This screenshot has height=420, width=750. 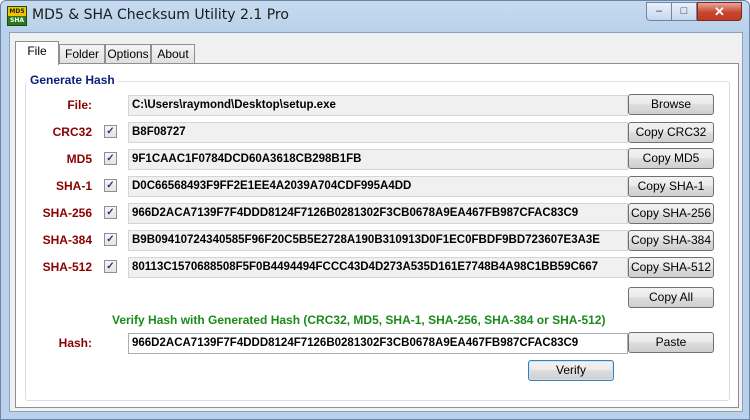 I want to click on crc32-field: B8F08727, so click(x=378, y=132).